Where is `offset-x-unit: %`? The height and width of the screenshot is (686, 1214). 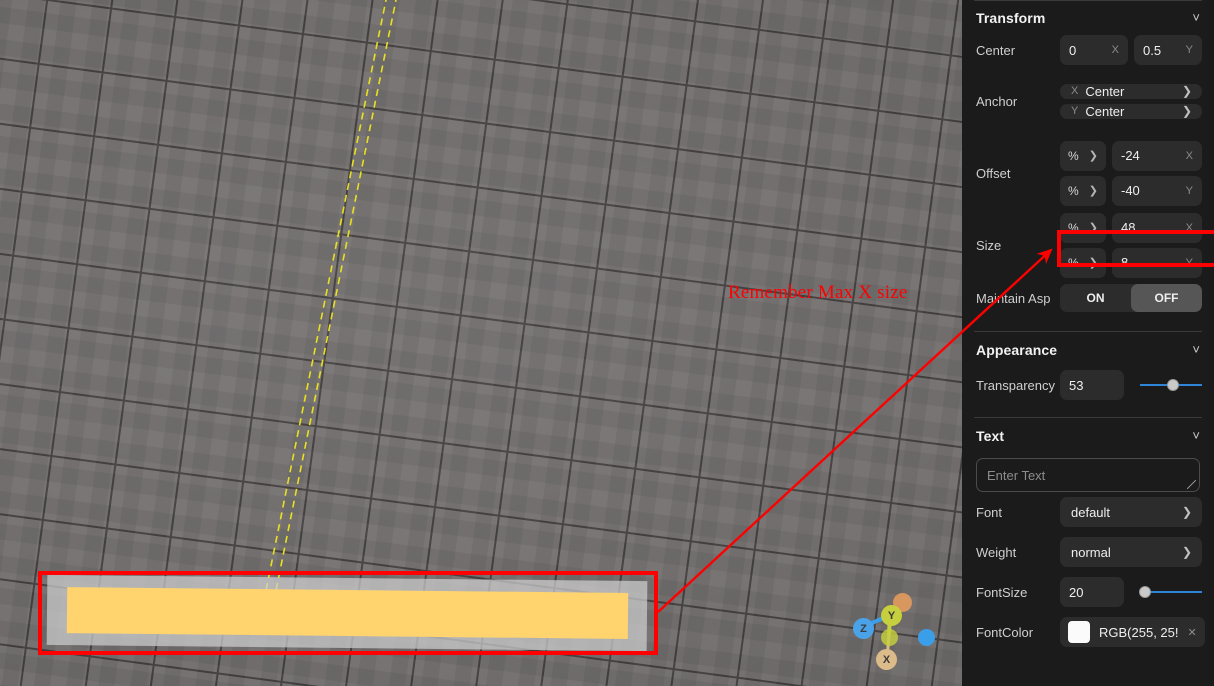 offset-x-unit: % is located at coordinates (1073, 155).